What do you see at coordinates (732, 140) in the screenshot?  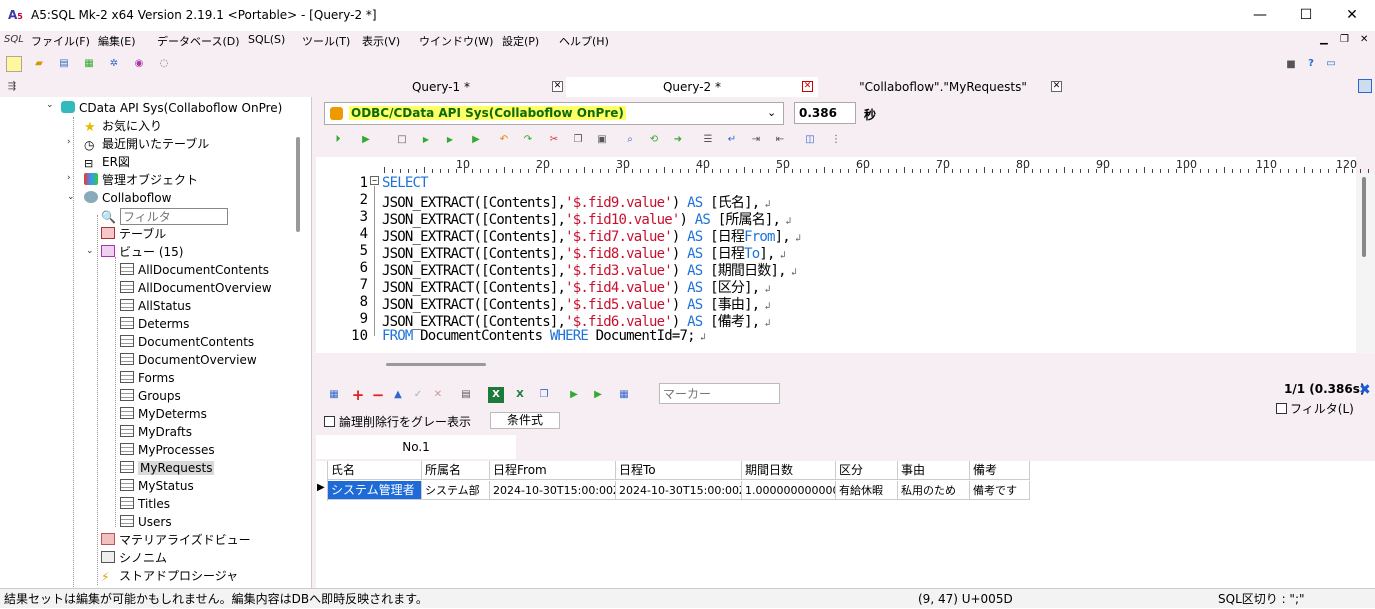 I see `wrap-icon: ↵` at bounding box center [732, 140].